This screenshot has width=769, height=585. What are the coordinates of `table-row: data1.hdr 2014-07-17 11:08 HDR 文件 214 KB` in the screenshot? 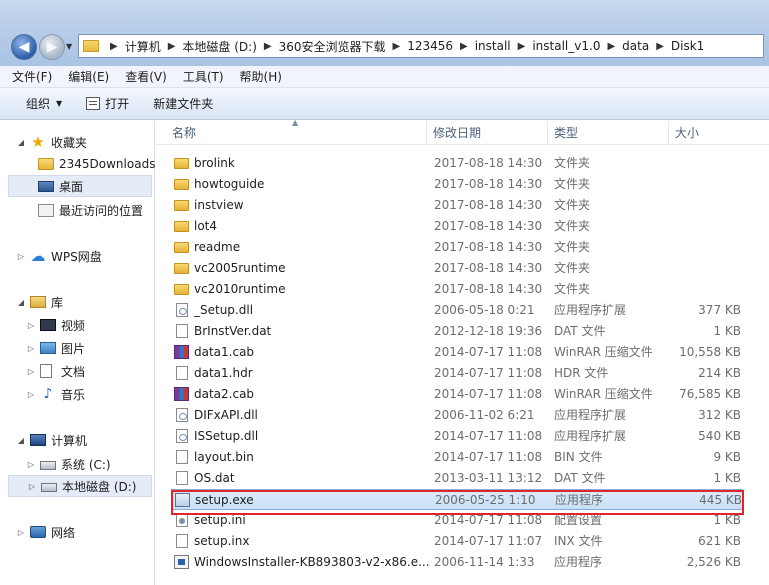 It's located at (457, 373).